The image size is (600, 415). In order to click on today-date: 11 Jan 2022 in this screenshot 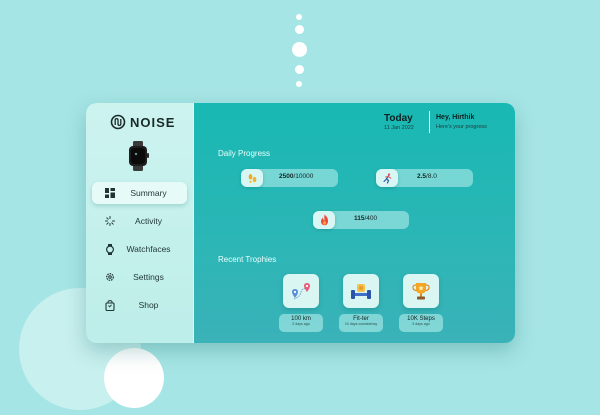, I will do `click(399, 128)`.